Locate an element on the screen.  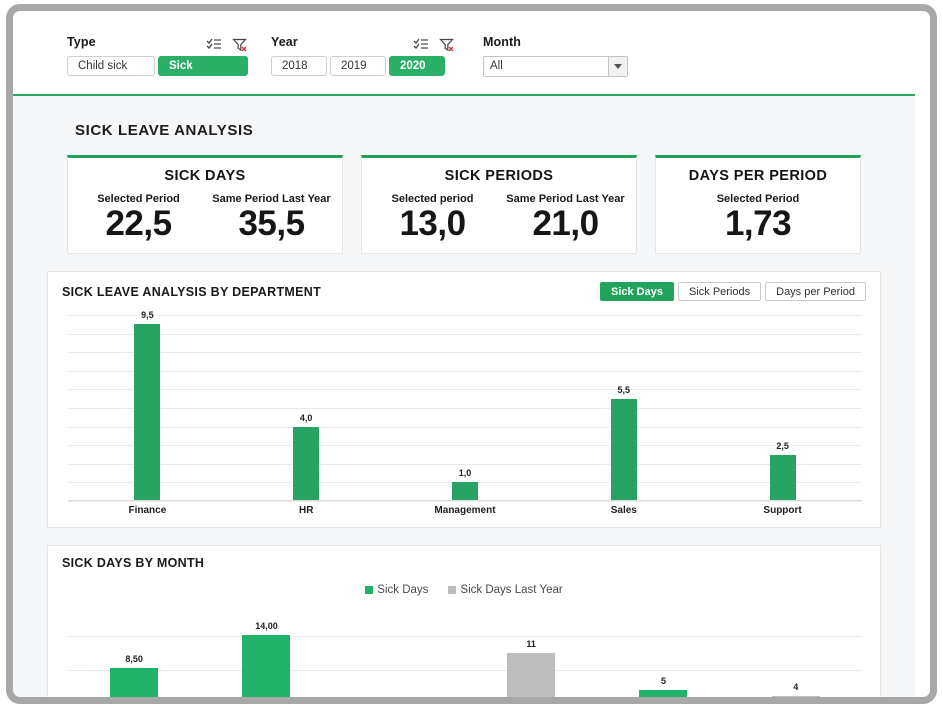
legend-item-sick-days: Sick Days is located at coordinates (396, 590).